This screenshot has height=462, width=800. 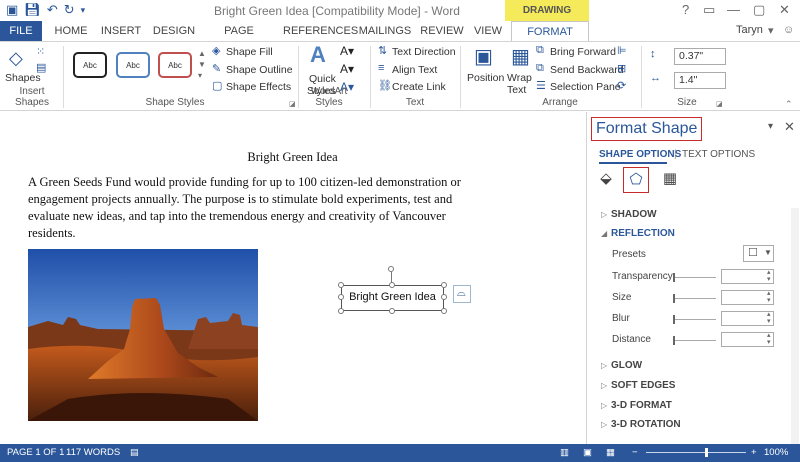 What do you see at coordinates (641, 424) in the screenshot?
I see `section-3d-rotation: ▷ 3-D ROTATION` at bounding box center [641, 424].